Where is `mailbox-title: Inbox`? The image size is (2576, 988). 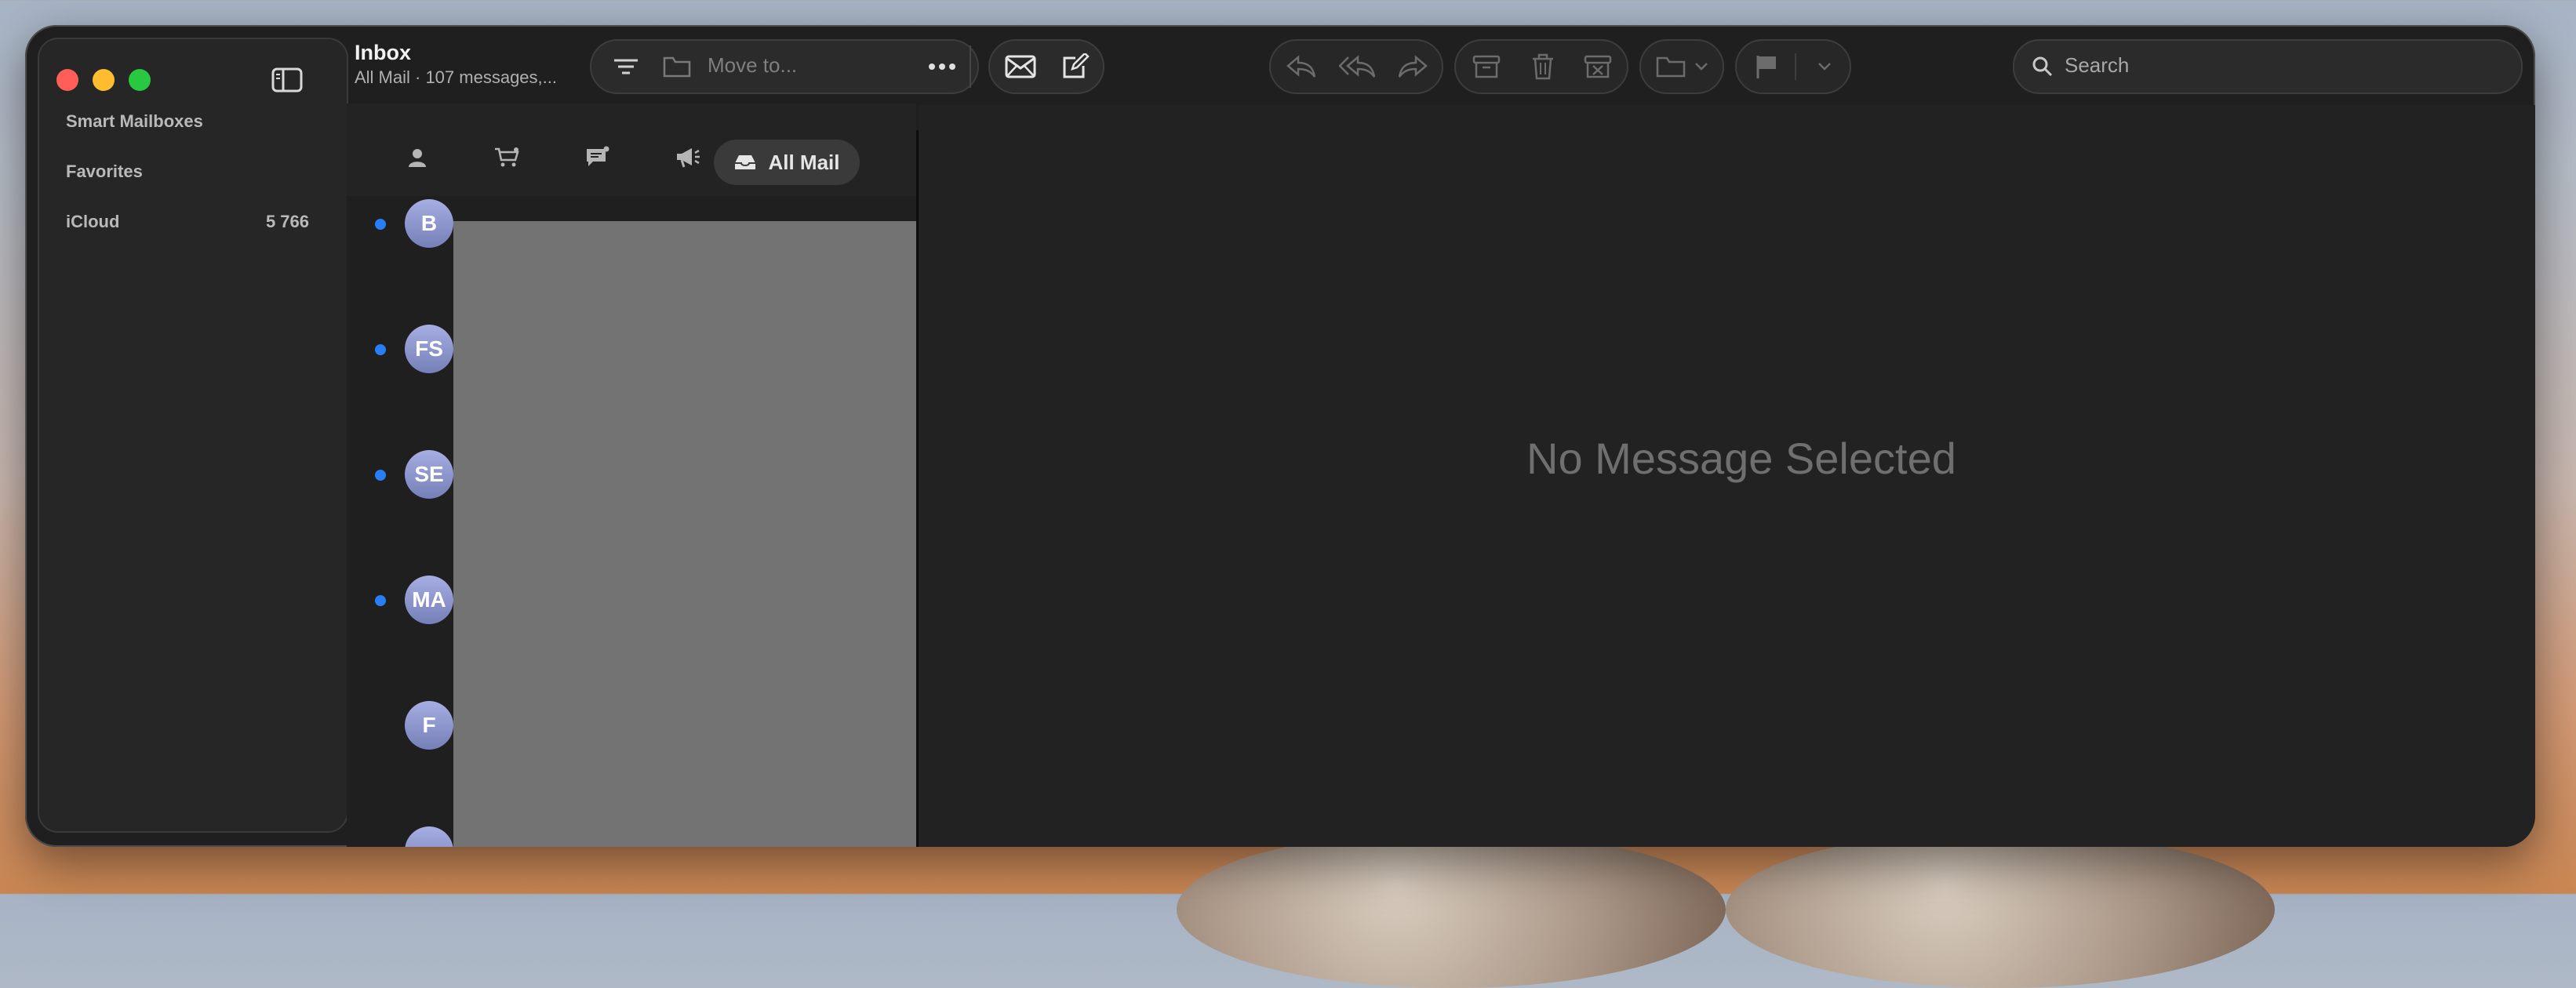 mailbox-title: Inbox is located at coordinates (383, 52).